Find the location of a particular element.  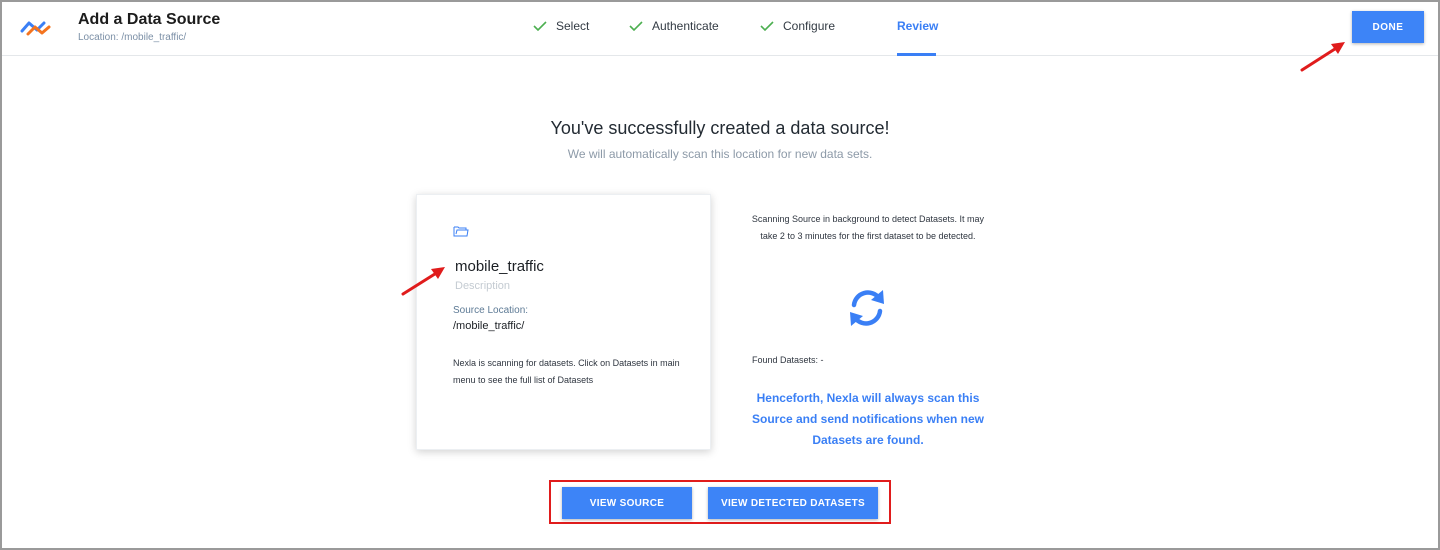

step-select: Select is located at coordinates (561, 26).